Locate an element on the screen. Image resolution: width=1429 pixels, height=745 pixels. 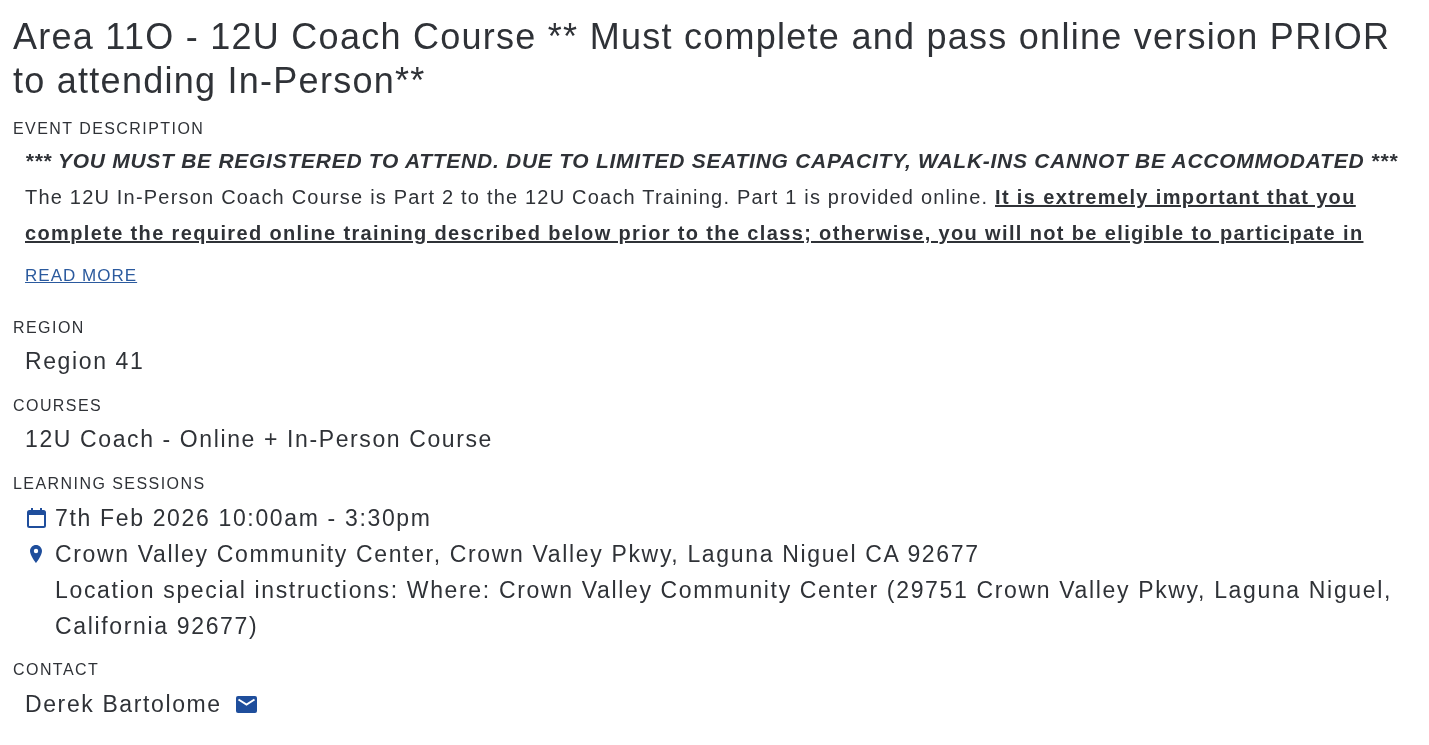
section-label: REGION is located at coordinates (49, 328).